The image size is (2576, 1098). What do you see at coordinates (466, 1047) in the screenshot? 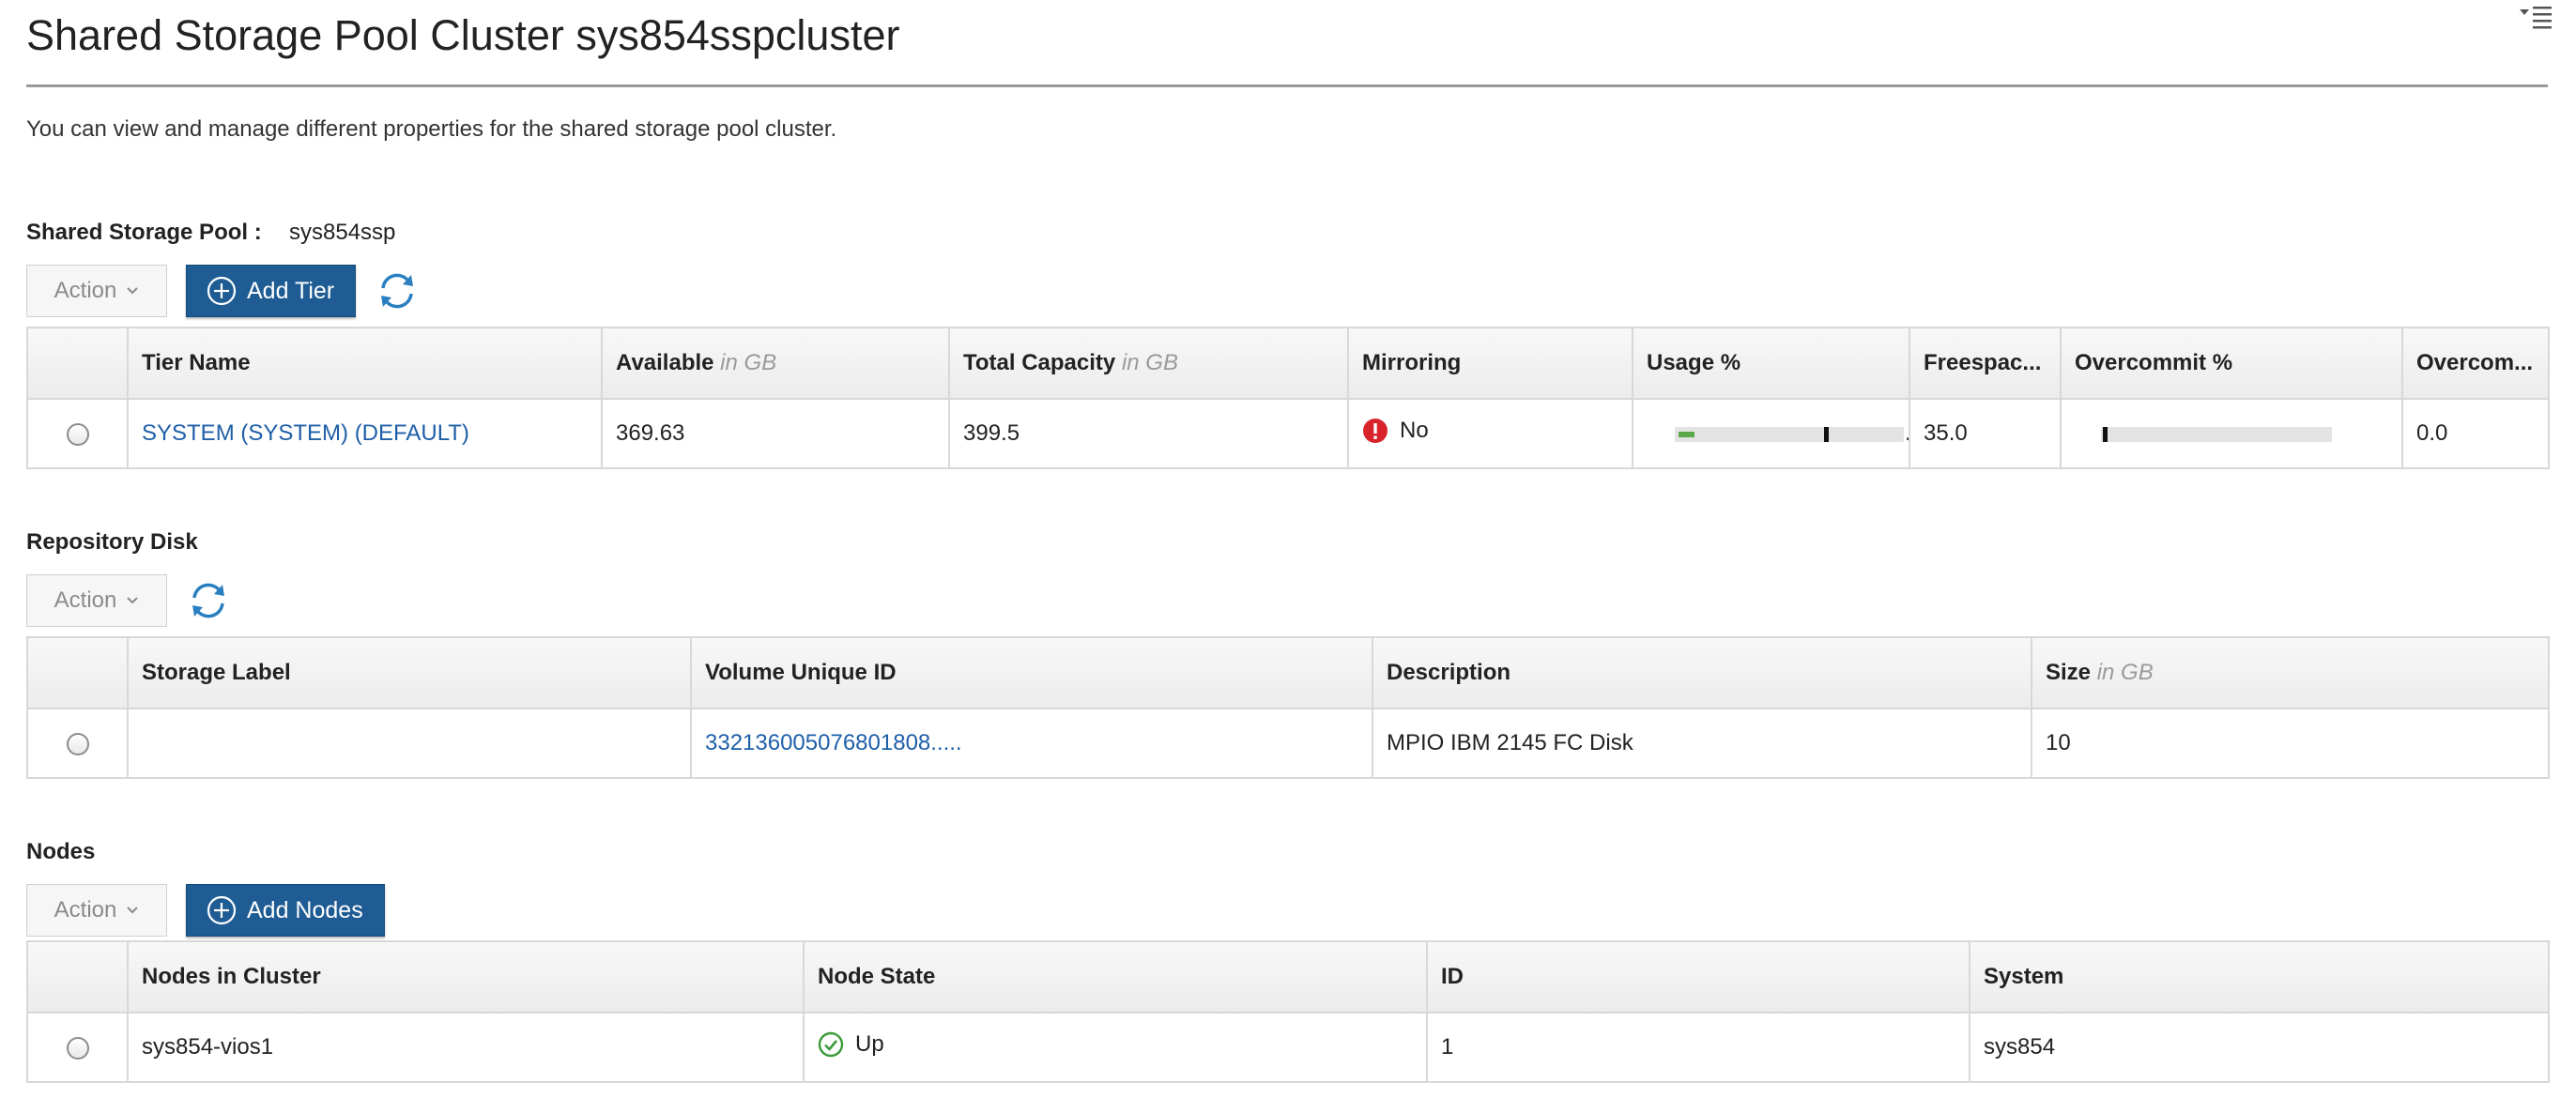
I see `node-name-cell: sys854-vios1` at bounding box center [466, 1047].